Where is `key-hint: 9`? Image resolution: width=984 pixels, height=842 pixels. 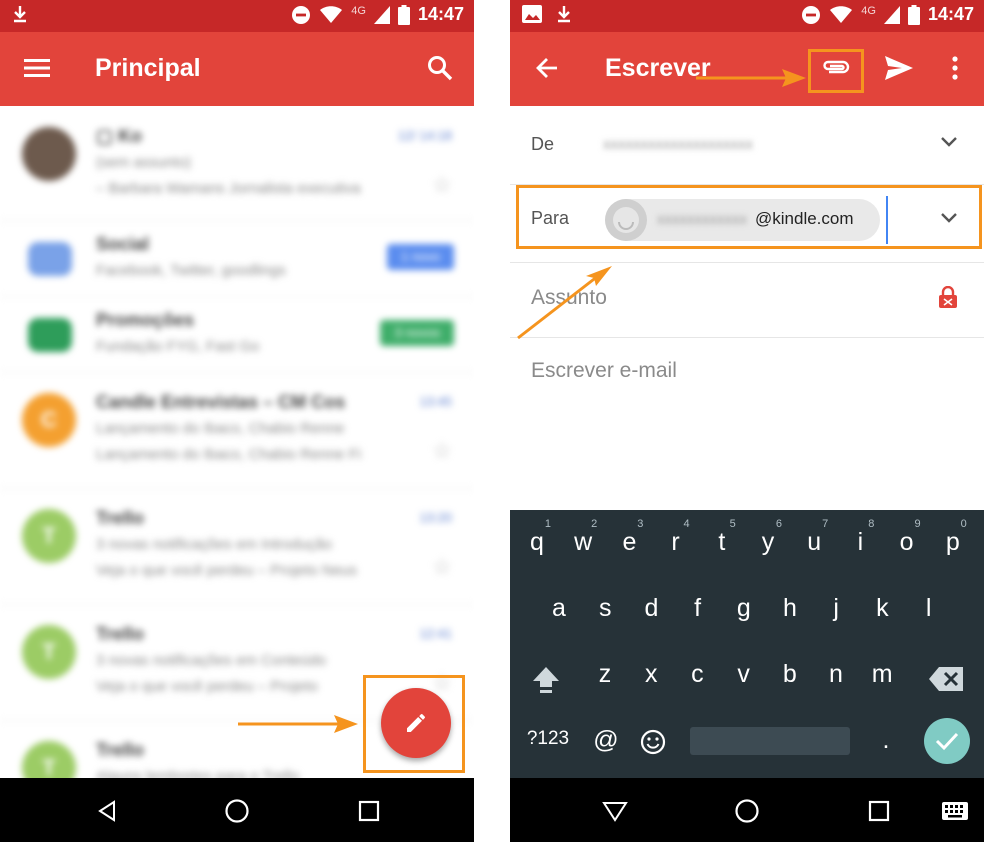 key-hint: 9 is located at coordinates (917, 524).